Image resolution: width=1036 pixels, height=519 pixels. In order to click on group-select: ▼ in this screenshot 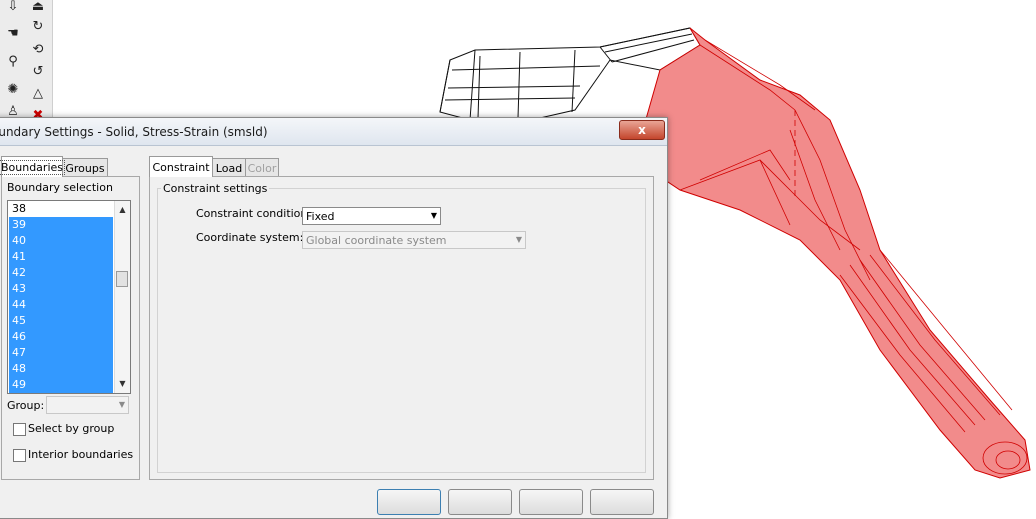, I will do `click(87, 405)`.